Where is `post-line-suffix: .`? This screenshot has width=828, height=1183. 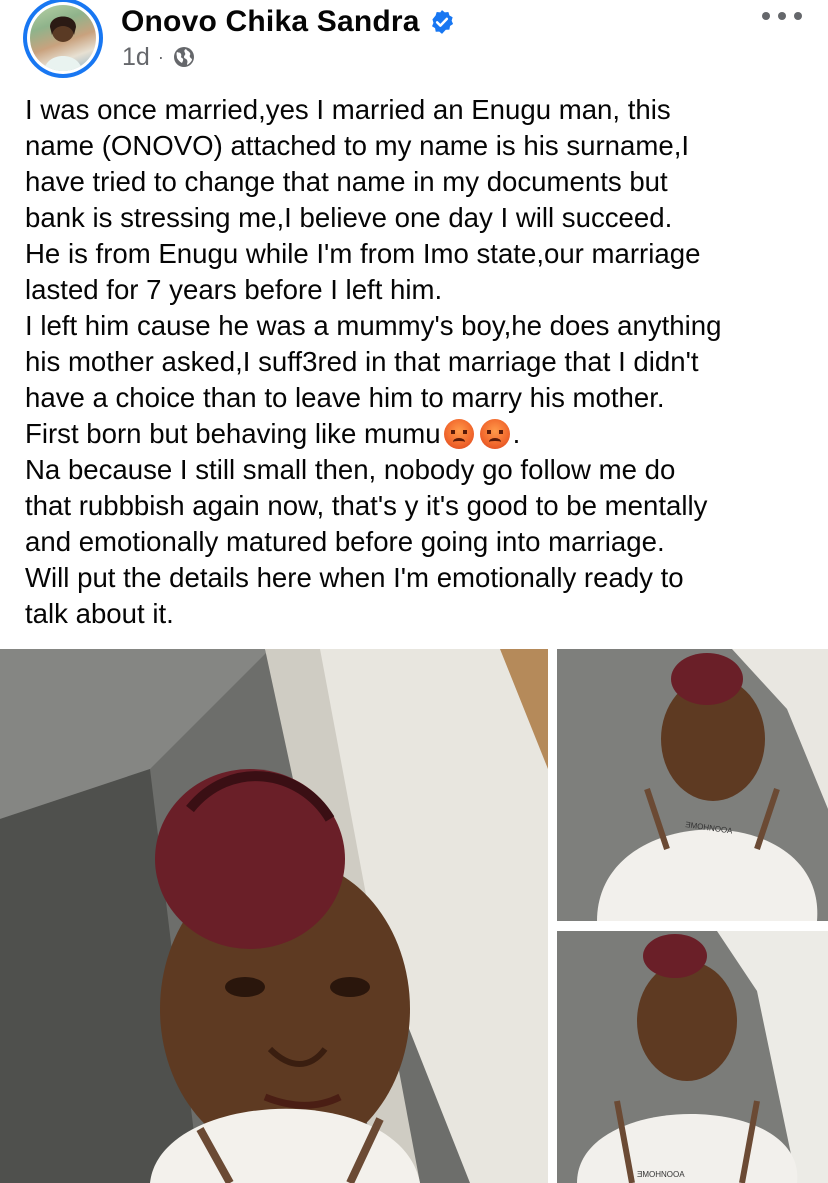 post-line-suffix: . is located at coordinates (516, 433).